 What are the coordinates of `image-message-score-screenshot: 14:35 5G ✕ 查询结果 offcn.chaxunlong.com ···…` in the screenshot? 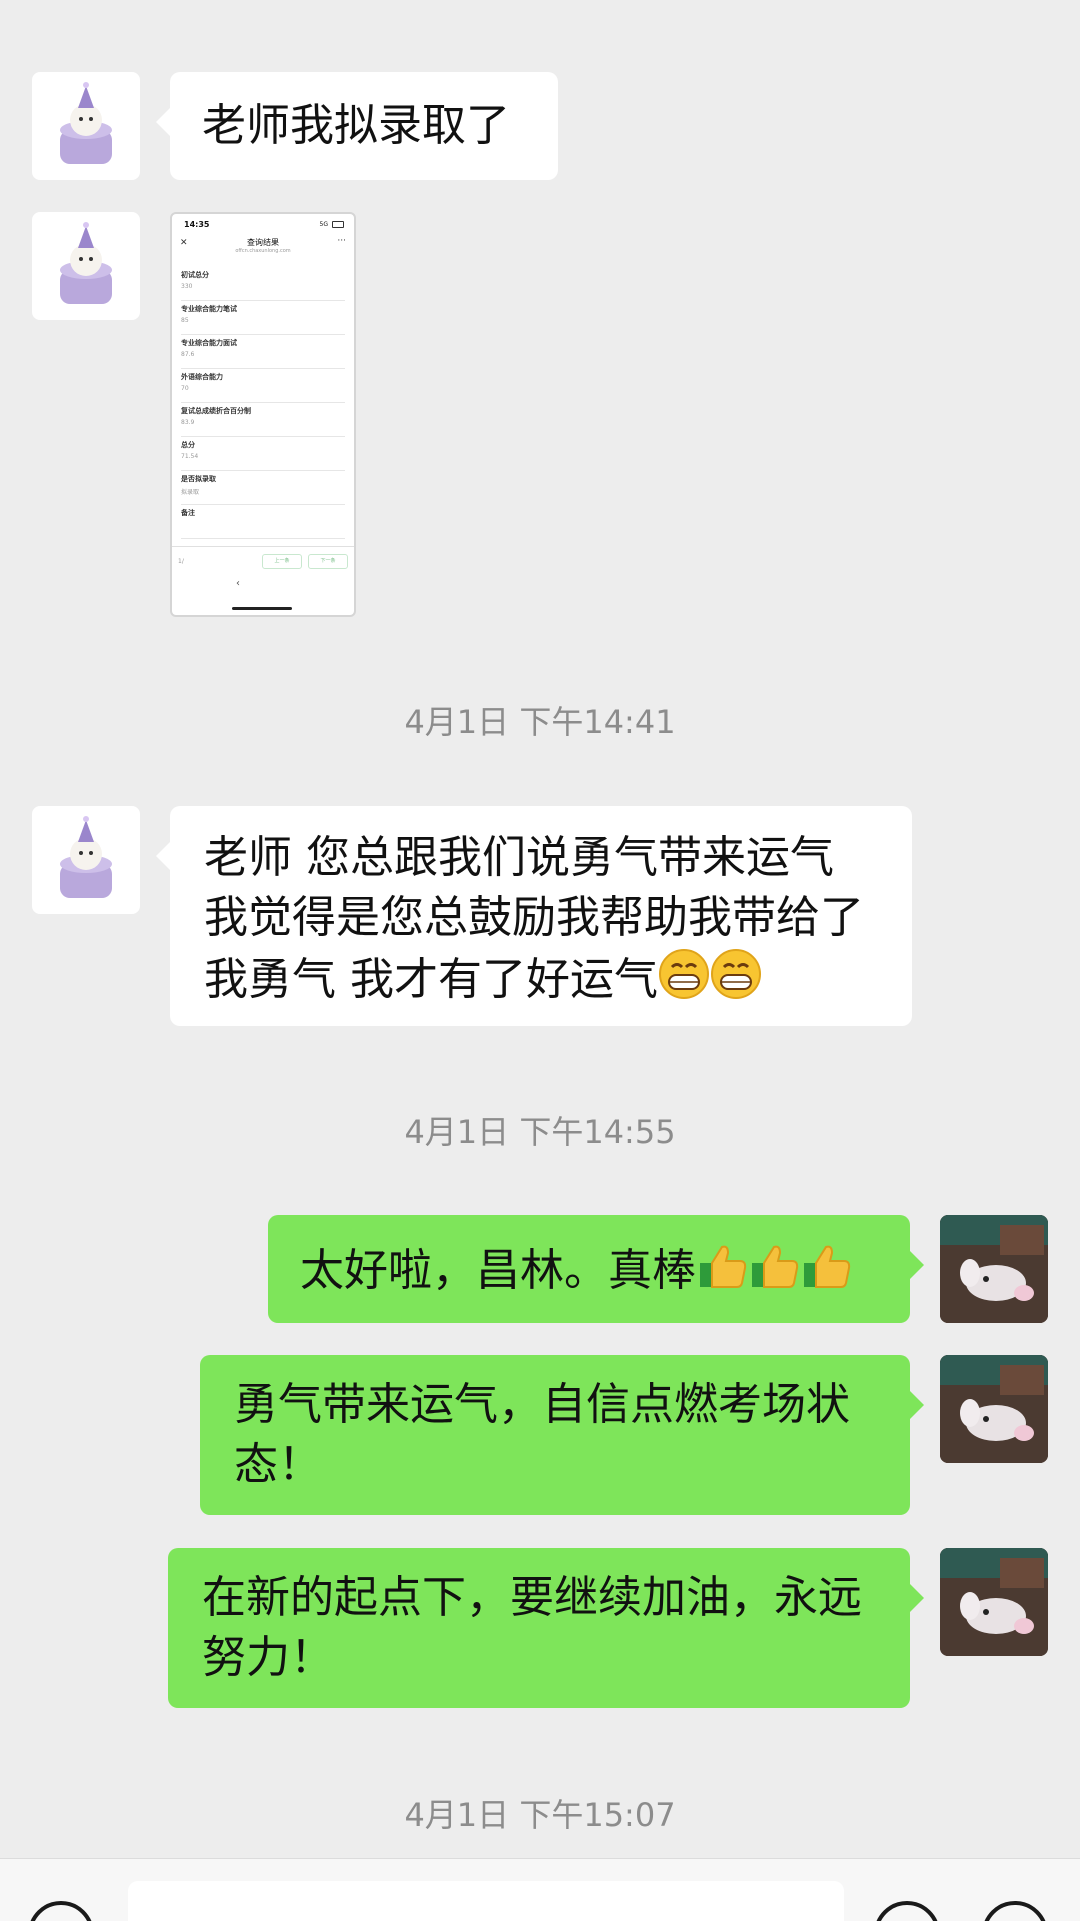 It's located at (263, 414).